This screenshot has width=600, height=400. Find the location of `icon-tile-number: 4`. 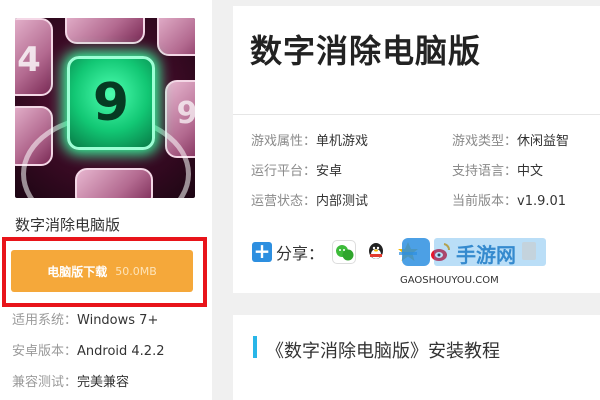

icon-tile-number: 4 is located at coordinates (29, 60).